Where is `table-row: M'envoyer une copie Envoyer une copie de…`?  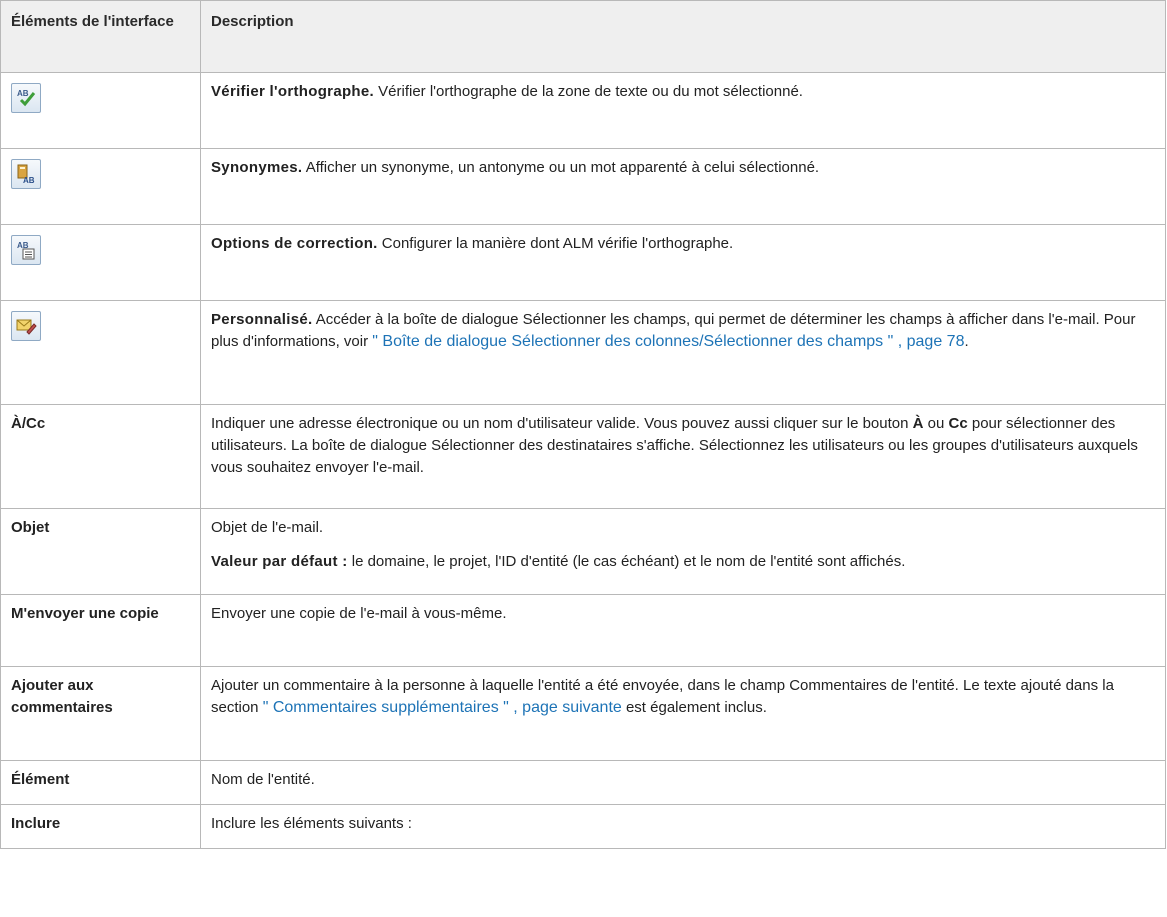
table-row: M'envoyer une copie Envoyer une copie de… is located at coordinates (583, 630).